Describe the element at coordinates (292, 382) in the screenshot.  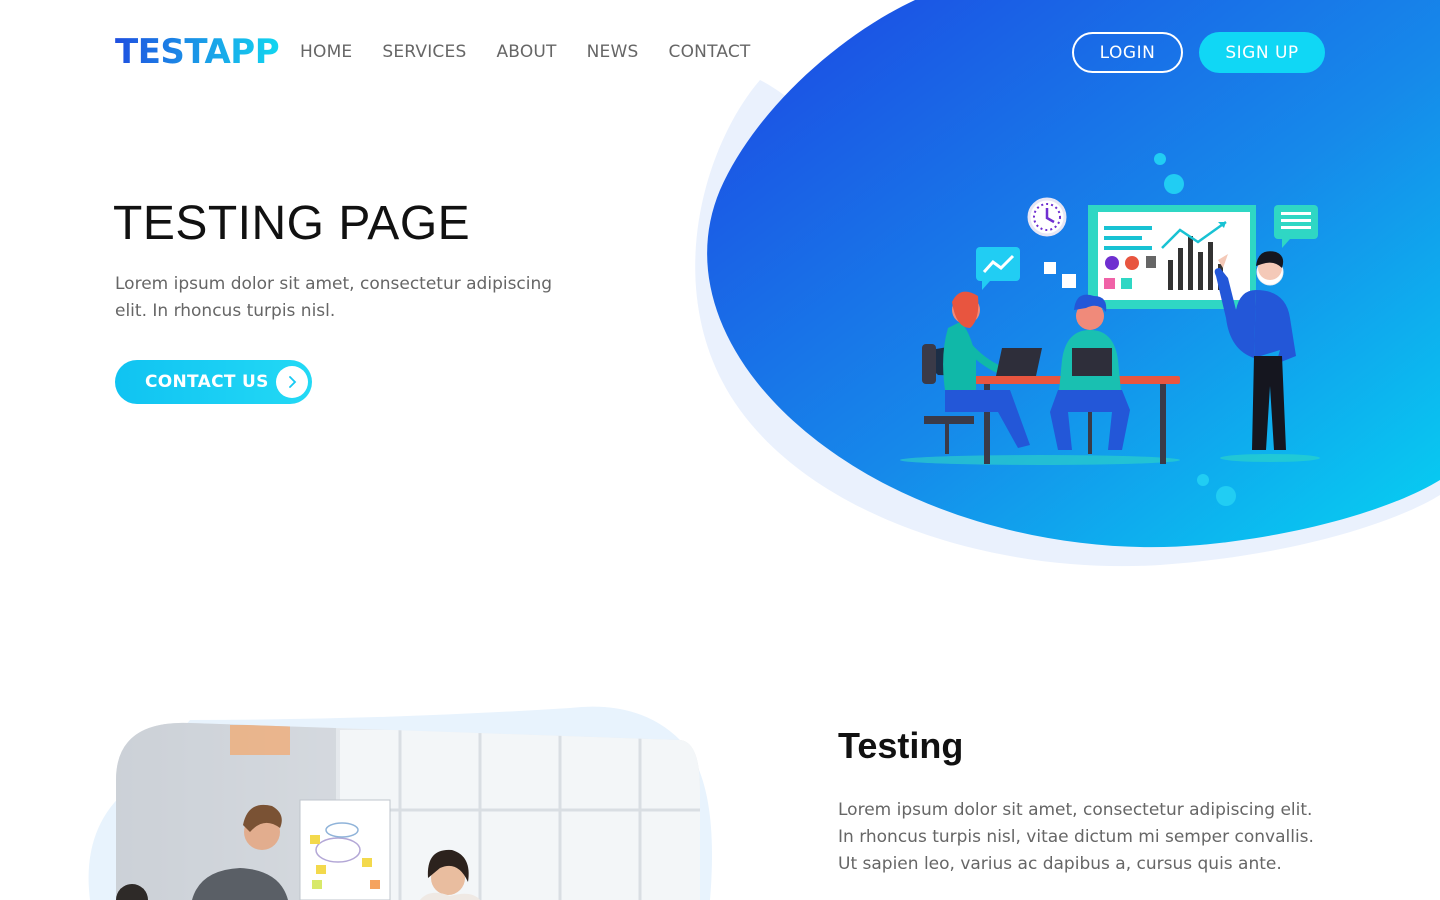
I see `chevron-right-icon` at that location.